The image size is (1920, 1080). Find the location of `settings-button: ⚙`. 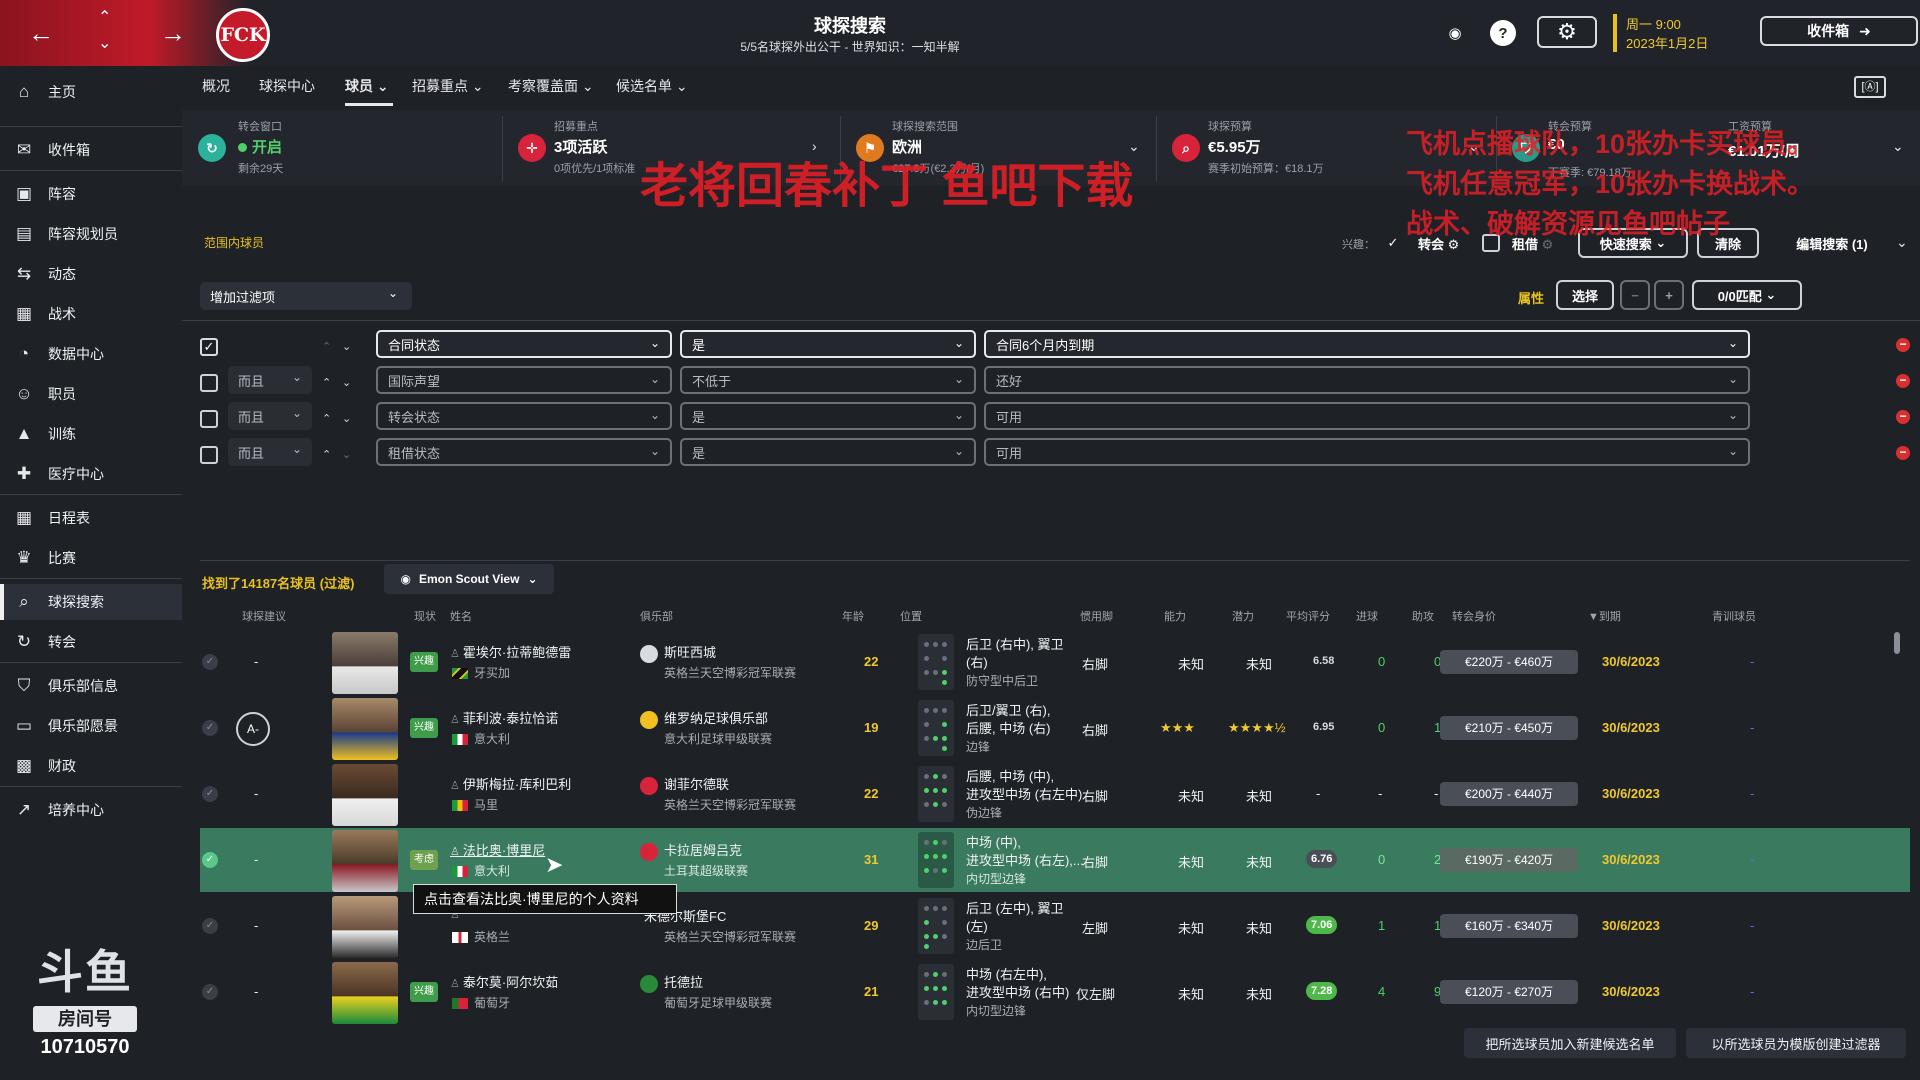

settings-button: ⚙ is located at coordinates (1567, 32).